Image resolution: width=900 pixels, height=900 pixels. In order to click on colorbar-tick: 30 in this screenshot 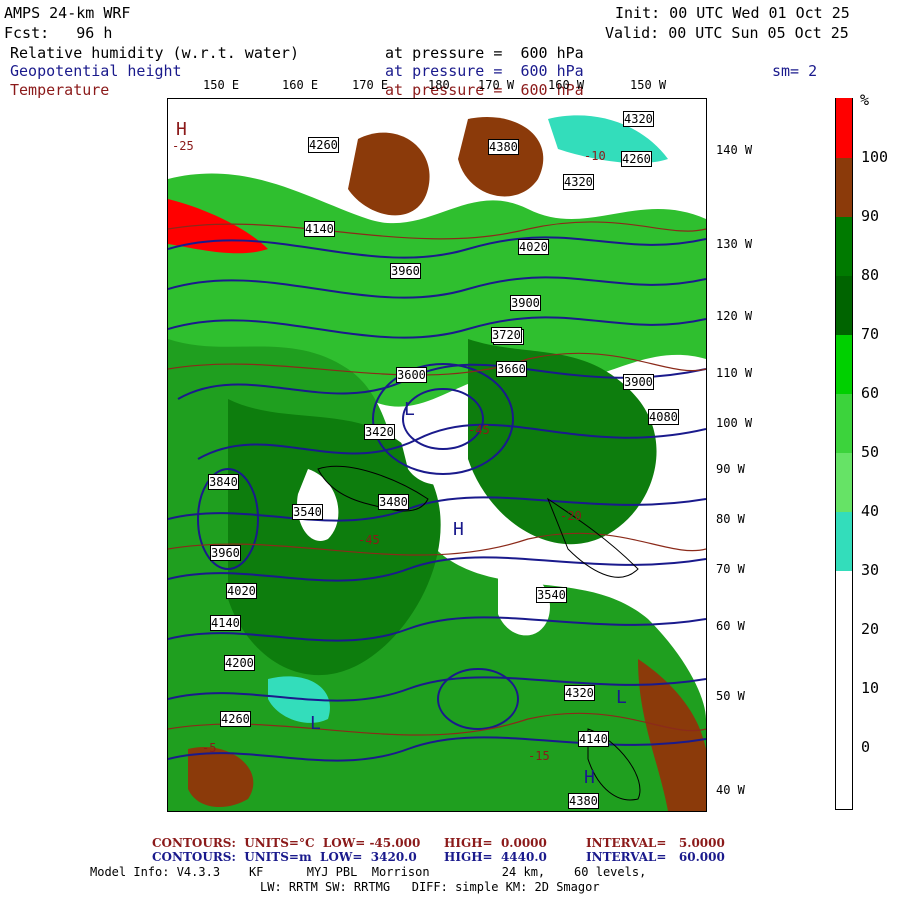, I will do `click(870, 570)`.